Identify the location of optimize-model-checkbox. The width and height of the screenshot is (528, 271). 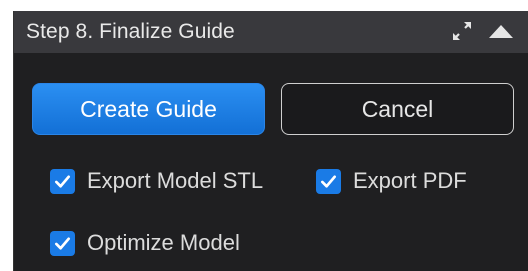
(62, 243).